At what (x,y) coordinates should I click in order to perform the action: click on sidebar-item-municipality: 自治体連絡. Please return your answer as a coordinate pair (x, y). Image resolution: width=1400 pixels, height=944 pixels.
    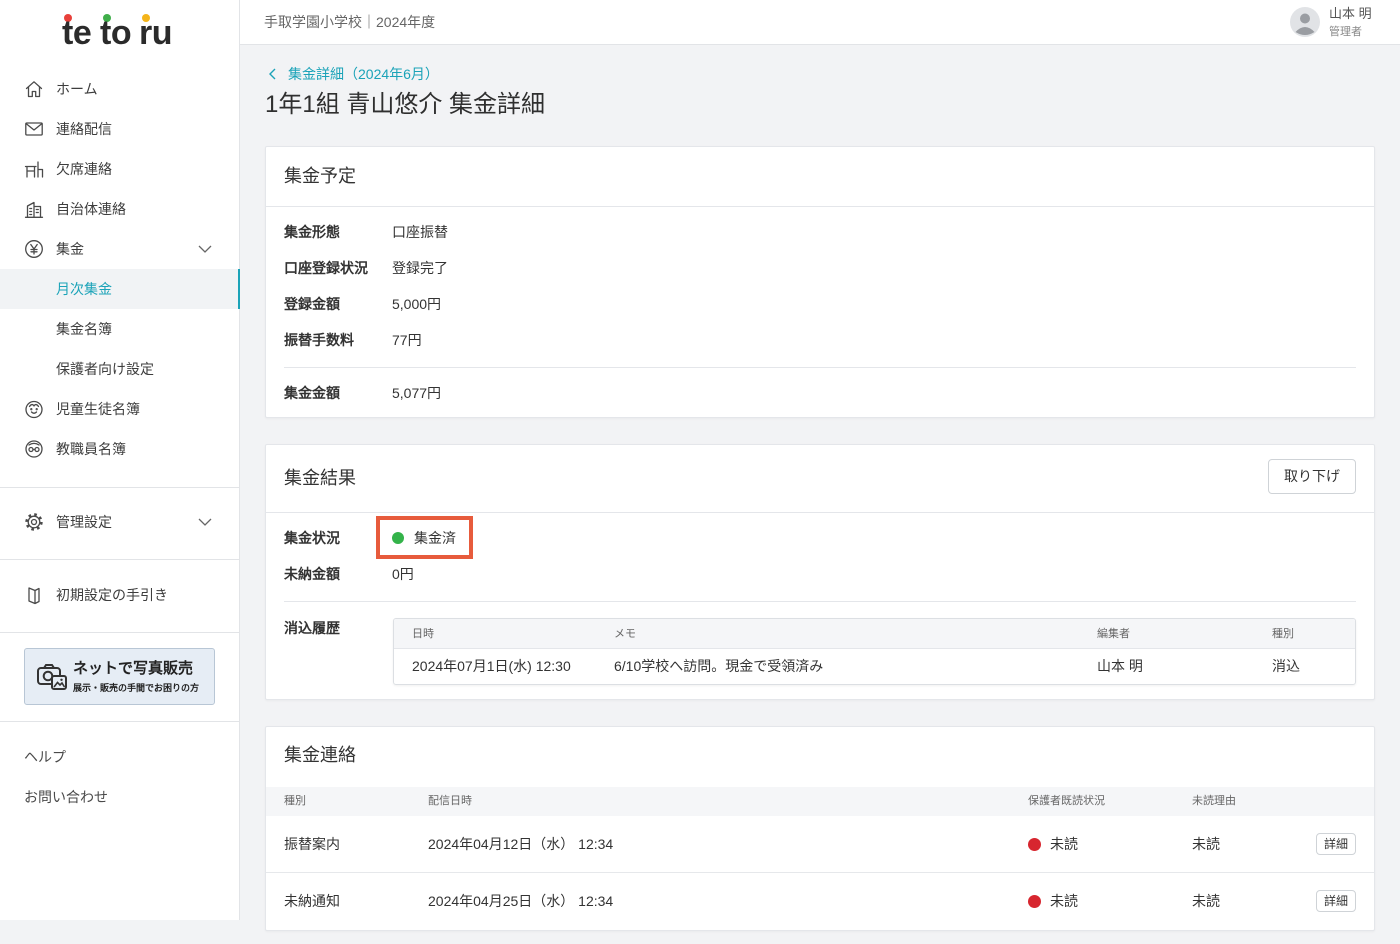
    Looking at the image, I should click on (119, 209).